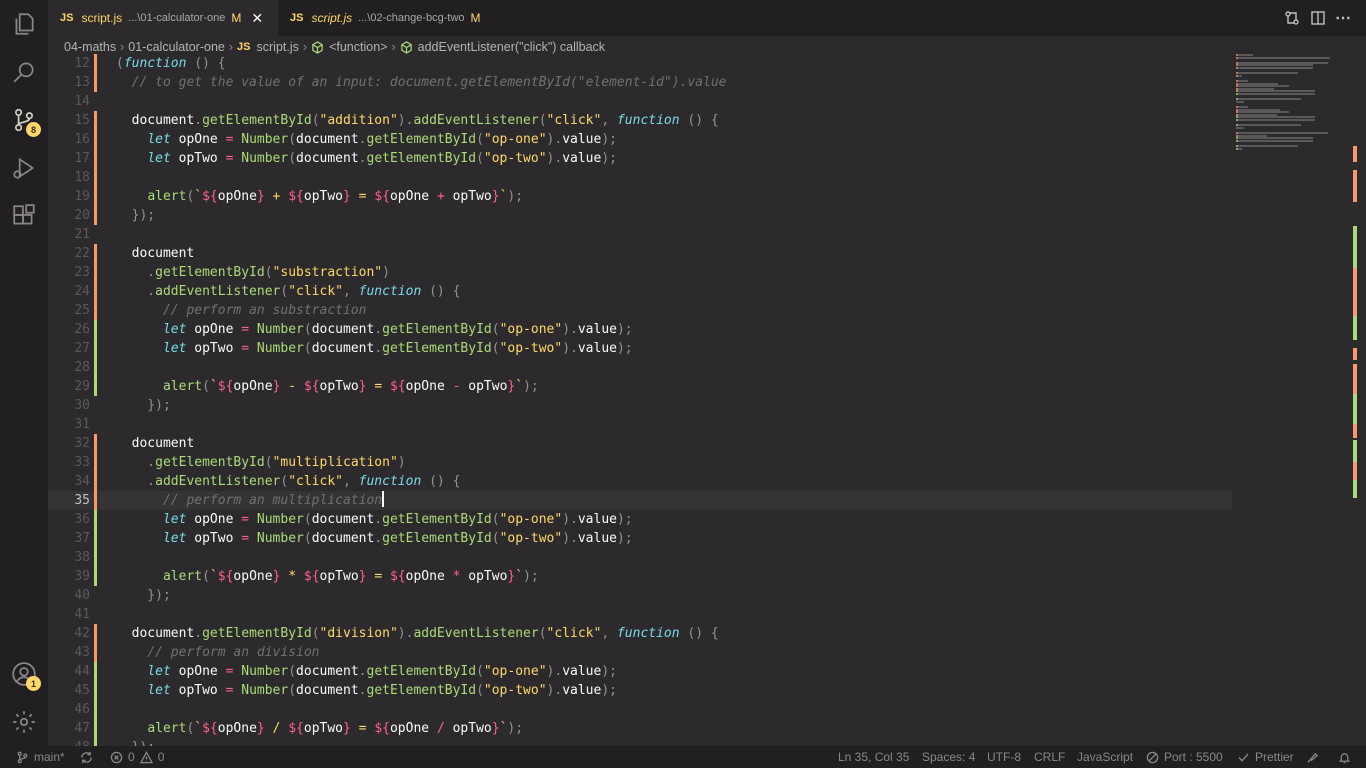 The image size is (1366, 768). I want to click on code-line: 33 .getElementById("multiplication"), so click(640, 462).